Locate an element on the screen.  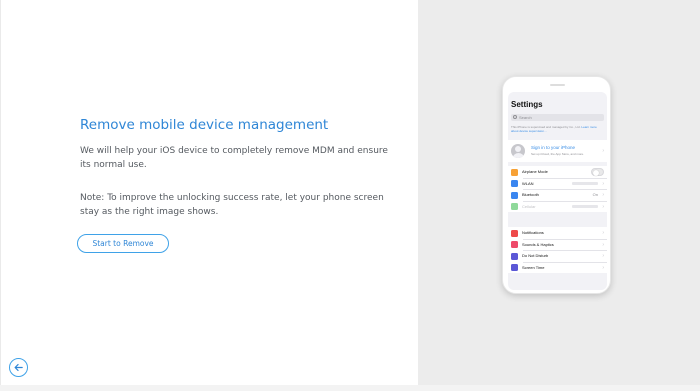
start-to-remove-button: Start to Remove is located at coordinates (123, 243).